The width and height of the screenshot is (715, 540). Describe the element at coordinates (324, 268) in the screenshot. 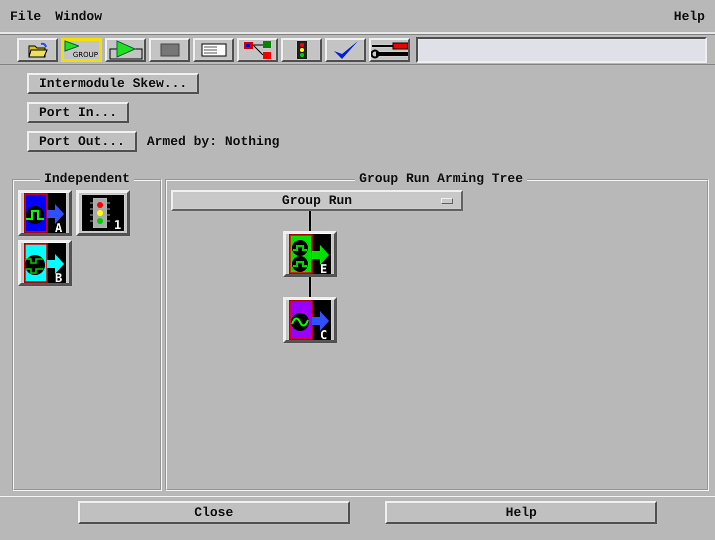

I see `module-letter: E` at that location.